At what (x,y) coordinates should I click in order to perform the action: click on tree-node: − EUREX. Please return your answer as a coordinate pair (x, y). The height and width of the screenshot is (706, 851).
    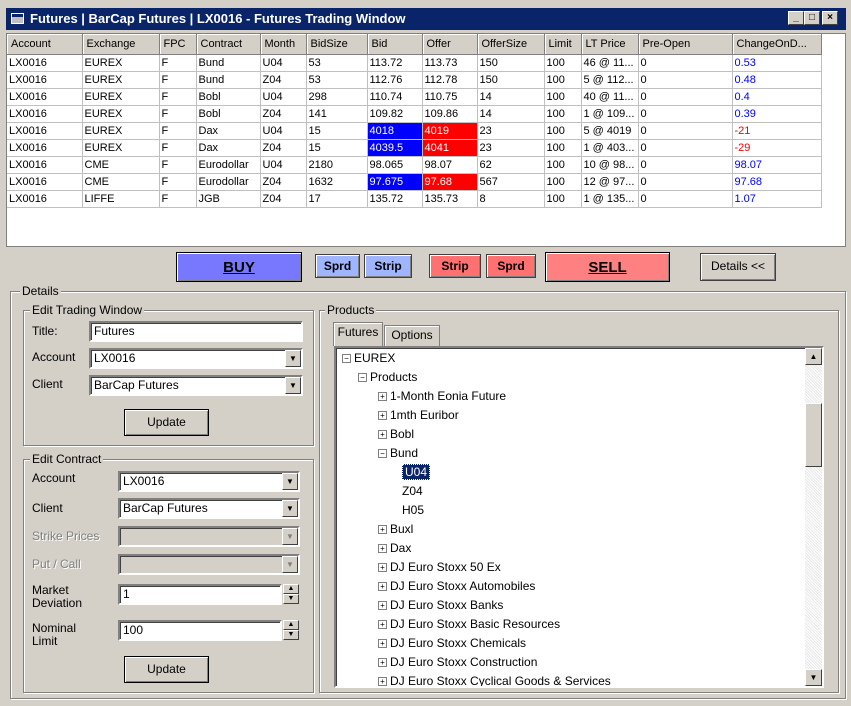
    Looking at the image, I should click on (368, 359).